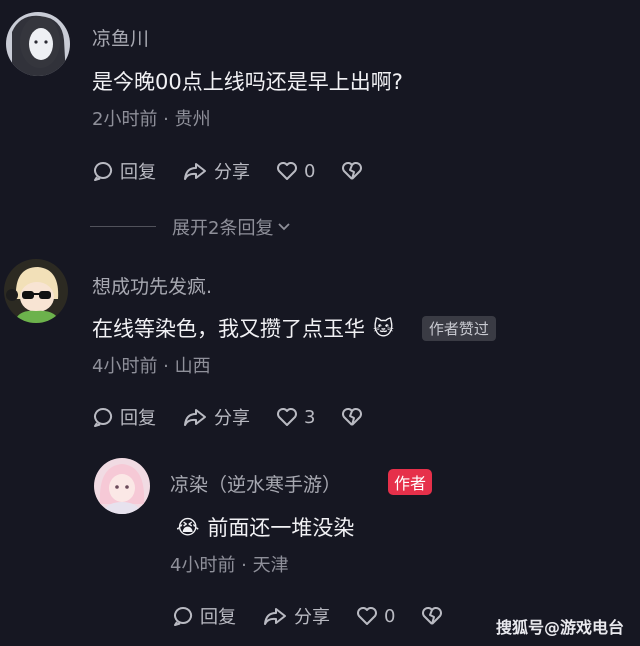 The width and height of the screenshot is (640, 646). What do you see at coordinates (255, 483) in the screenshot?
I see `reply-author: 凉染（逆水寒手游）` at bounding box center [255, 483].